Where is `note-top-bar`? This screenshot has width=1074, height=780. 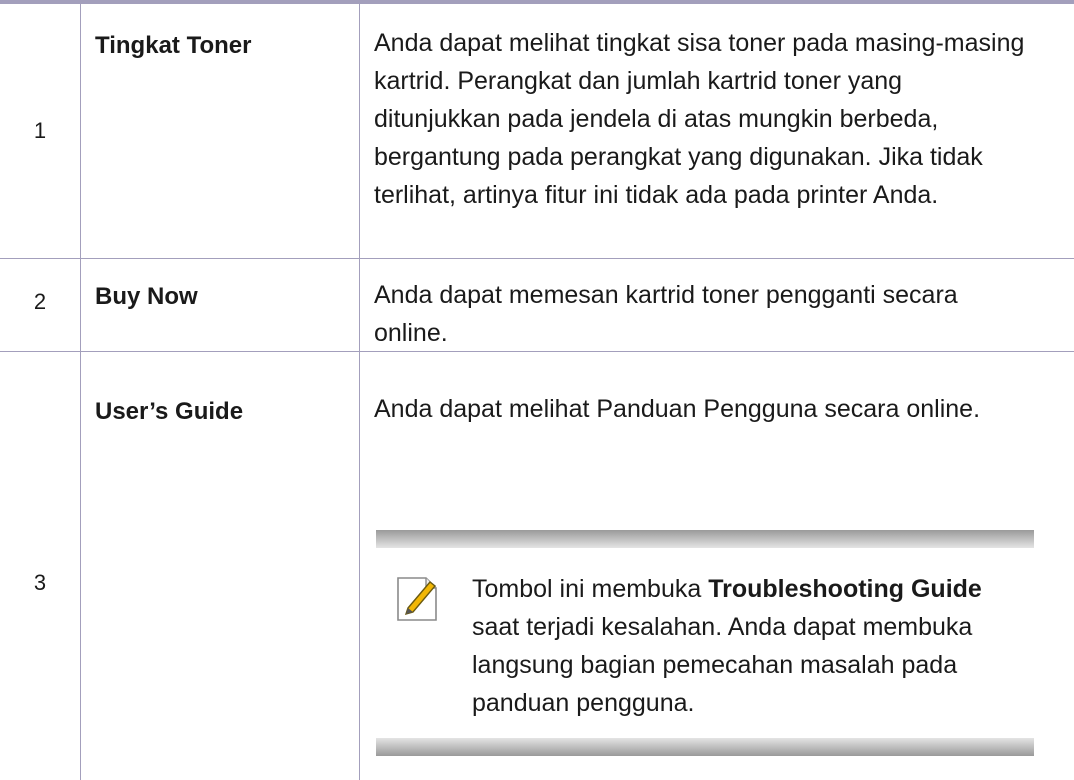
note-top-bar is located at coordinates (705, 539).